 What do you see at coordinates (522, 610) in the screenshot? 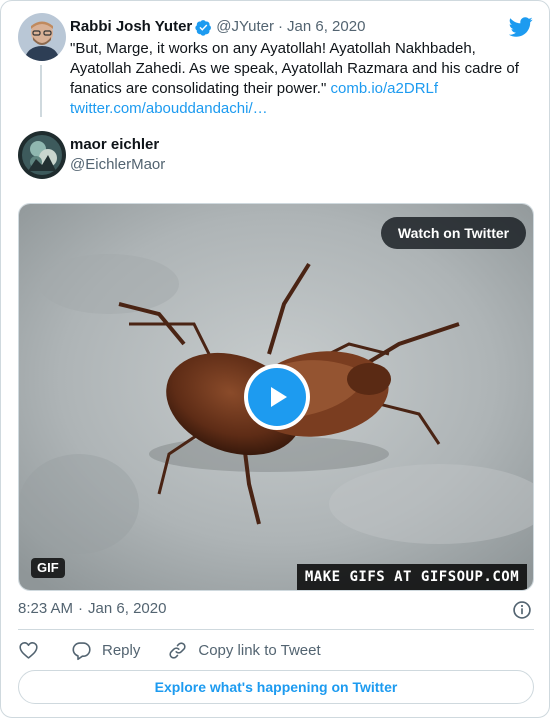
I see `info-icon` at bounding box center [522, 610].